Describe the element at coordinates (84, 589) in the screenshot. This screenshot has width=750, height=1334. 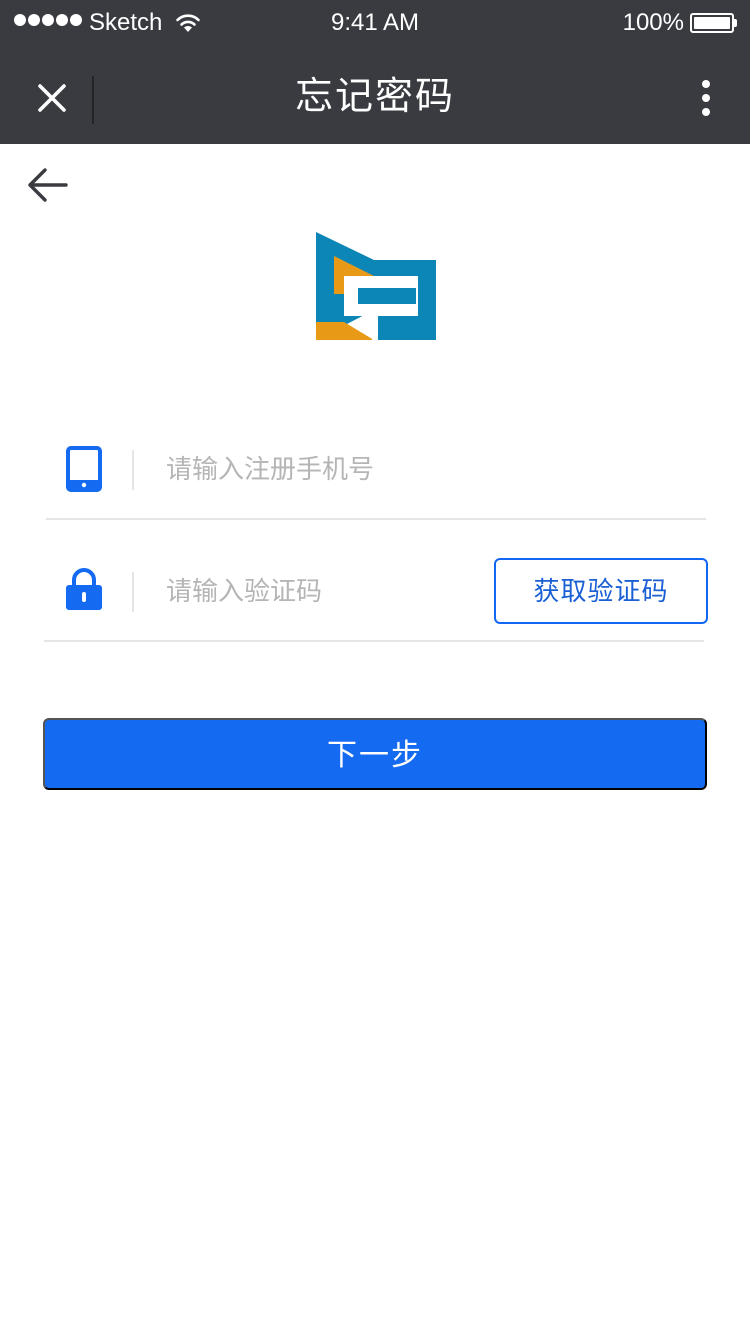
I see `lock-icon` at that location.